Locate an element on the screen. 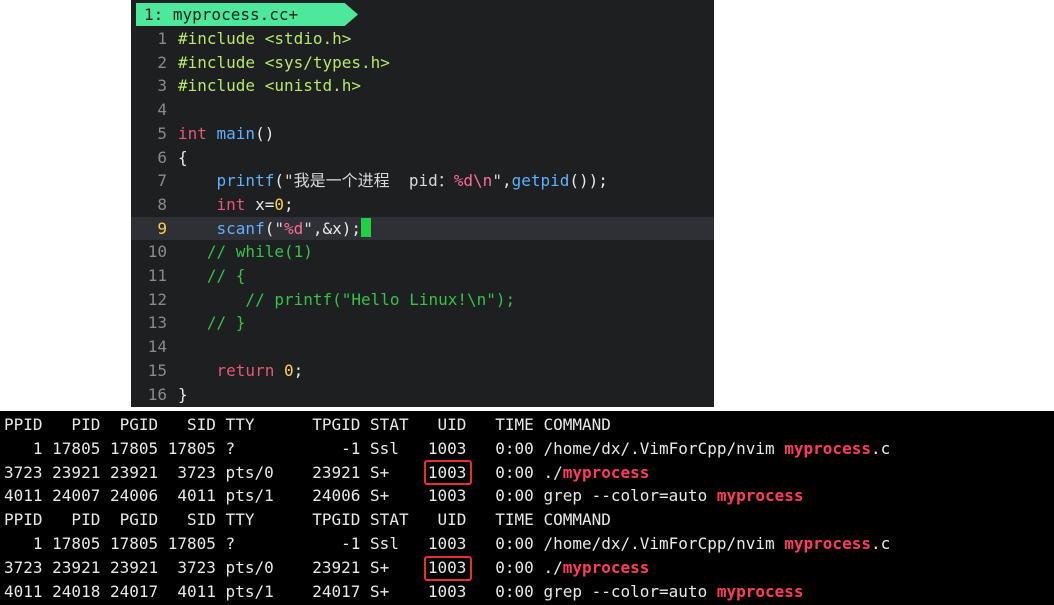 The height and width of the screenshot is (605, 1054). code-token: <unistd.h> is located at coordinates (313, 86).